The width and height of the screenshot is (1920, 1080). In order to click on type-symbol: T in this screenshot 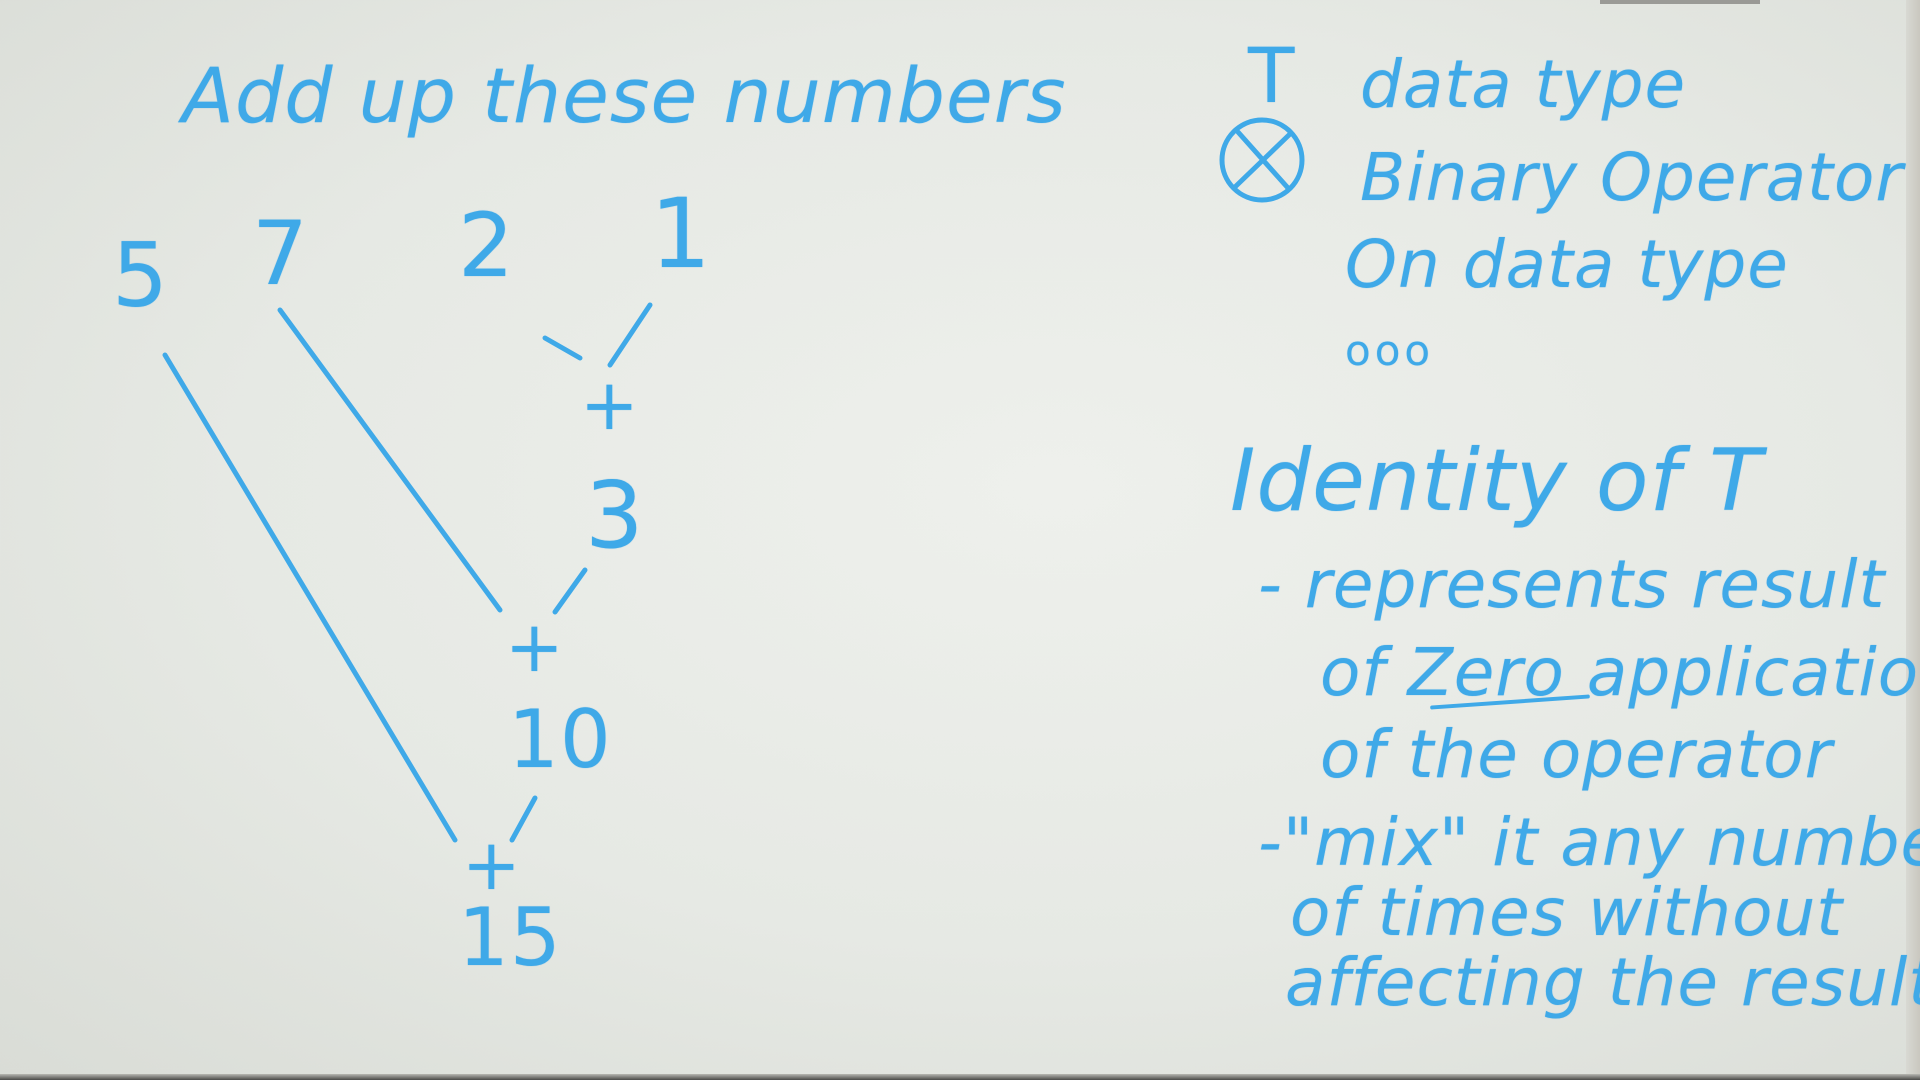, I will do `click(1272, 75)`.